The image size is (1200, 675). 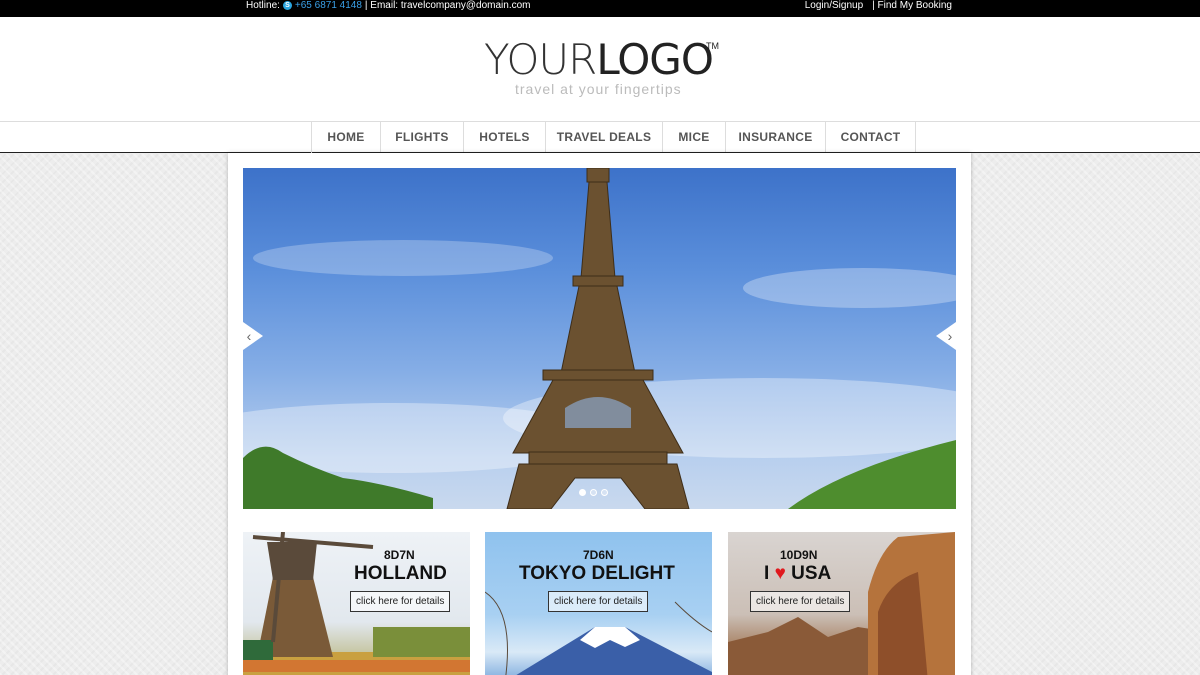 I want to click on skype-icon: S, so click(x=287, y=5).